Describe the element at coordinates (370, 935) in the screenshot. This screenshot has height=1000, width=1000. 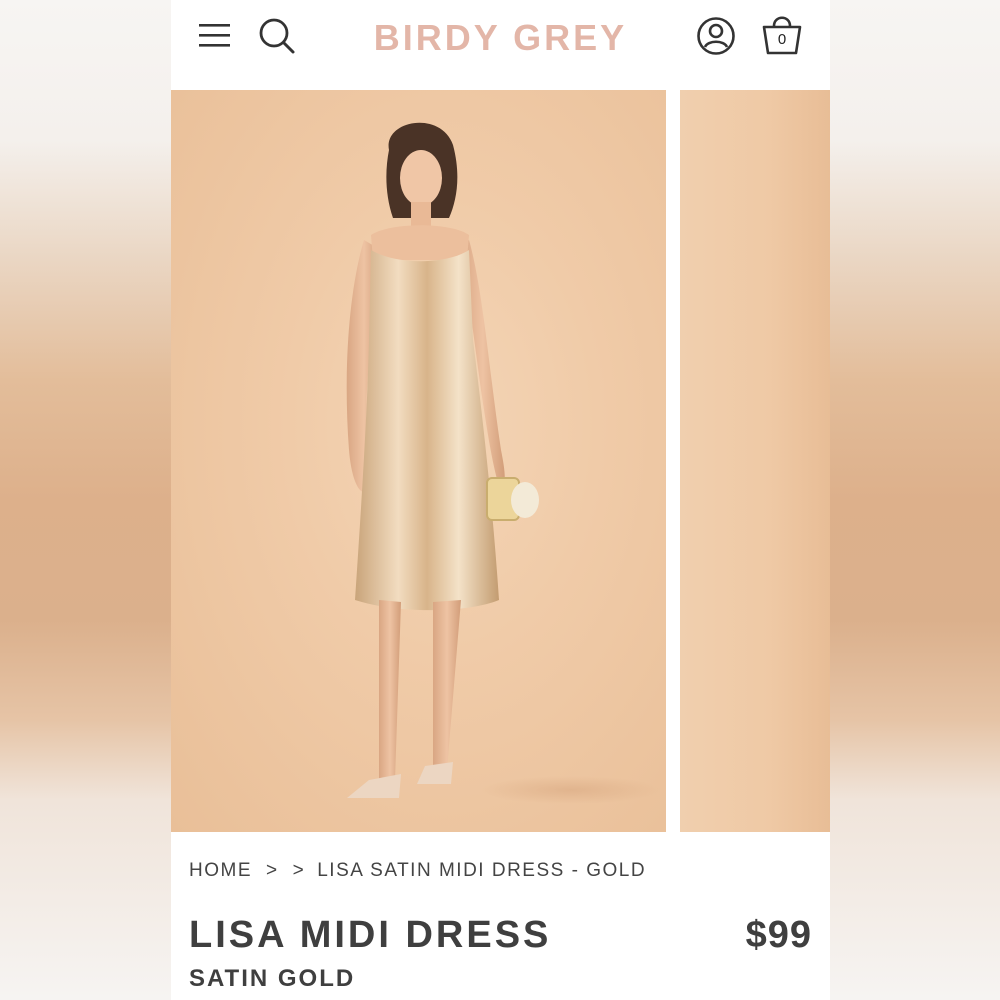
I see `product-title: LISA MIDI DRESS` at that location.